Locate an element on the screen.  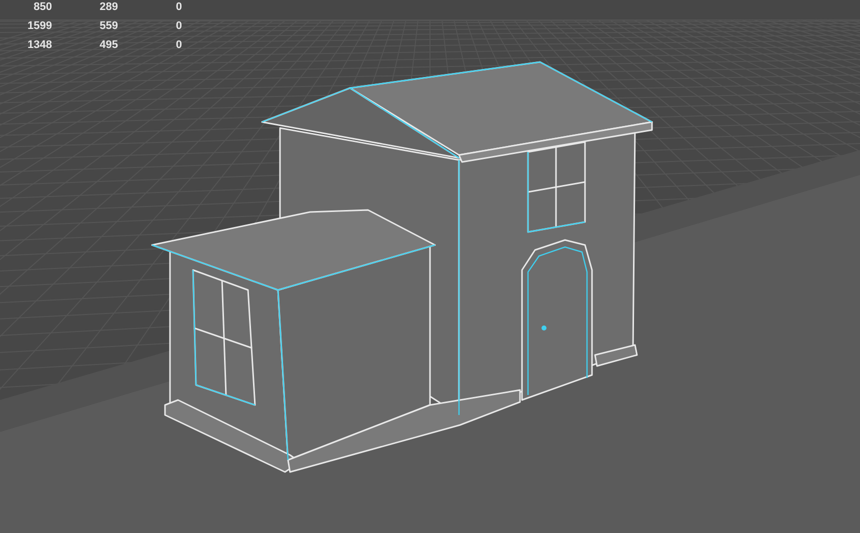
stat-value: 1599 is located at coordinates (39, 26).